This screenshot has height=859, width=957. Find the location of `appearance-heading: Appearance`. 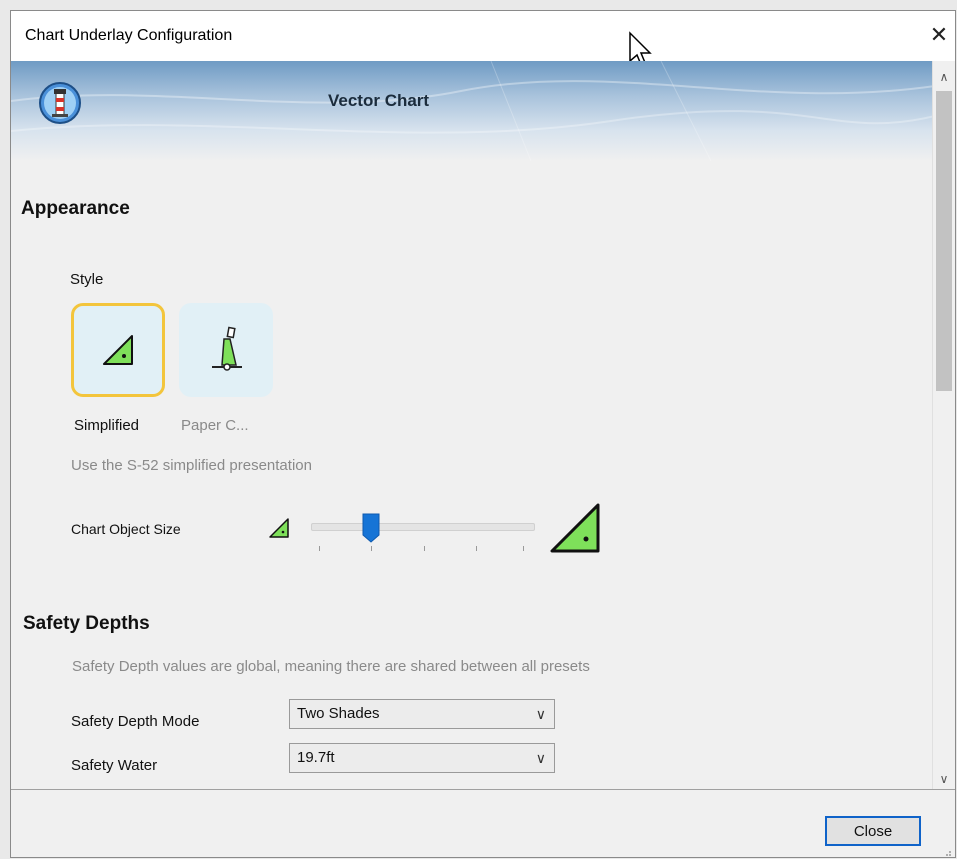

appearance-heading: Appearance is located at coordinates (75, 208).